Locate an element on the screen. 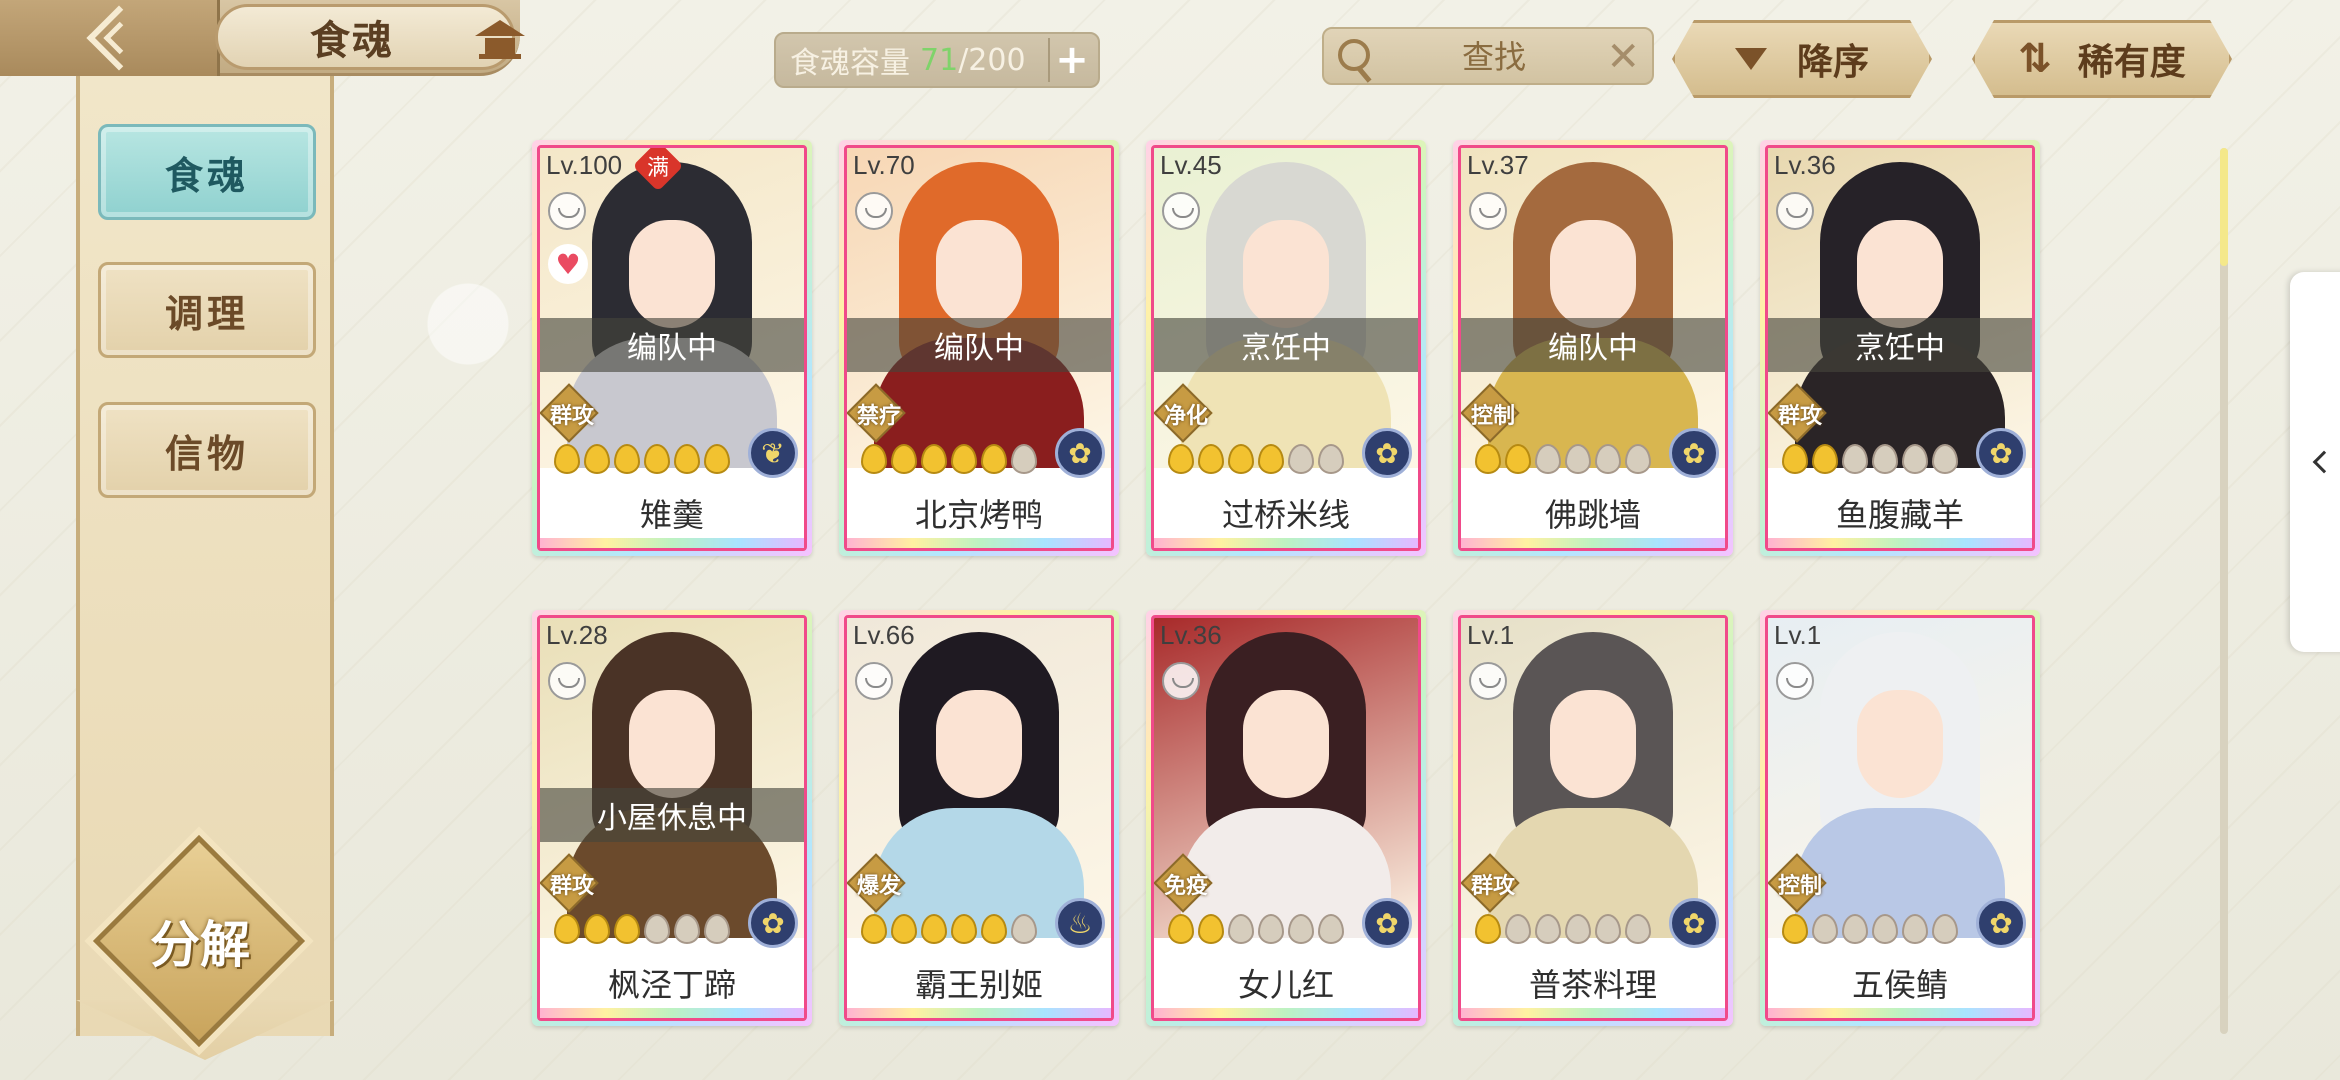 The image size is (2340, 1080). clear-search-icon: ✕ is located at coordinates (1623, 57).